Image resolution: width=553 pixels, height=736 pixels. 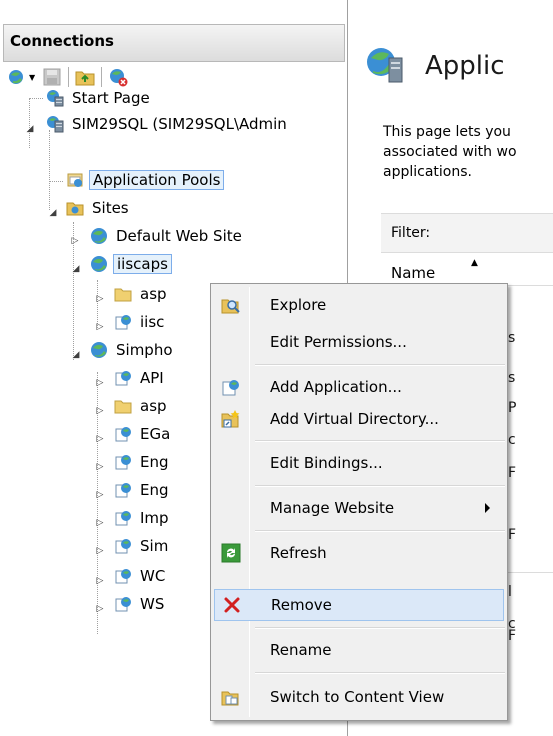 What do you see at coordinates (359, 305) in the screenshot?
I see `menu-item-explore: Explore` at bounding box center [359, 305].